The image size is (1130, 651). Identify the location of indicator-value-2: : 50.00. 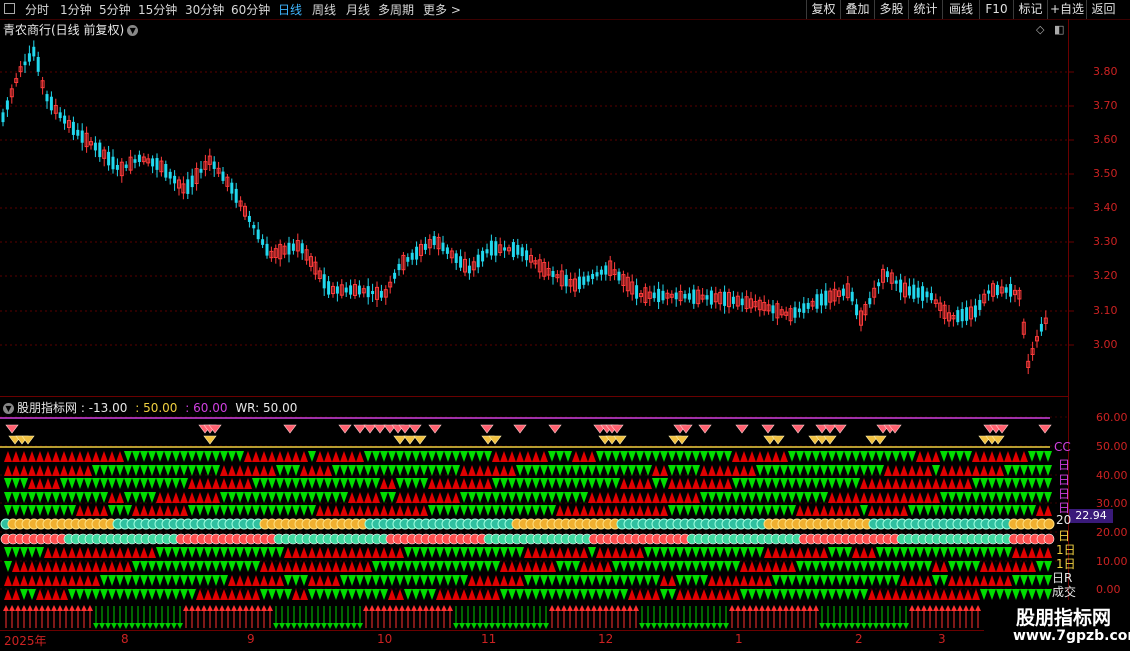
(156, 408).